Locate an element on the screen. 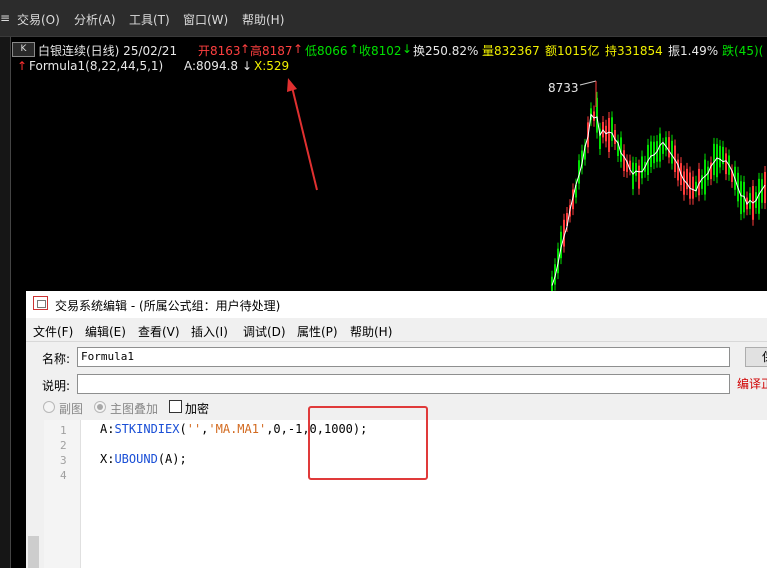  dlg-menu-file: 文件(F) is located at coordinates (53, 331).